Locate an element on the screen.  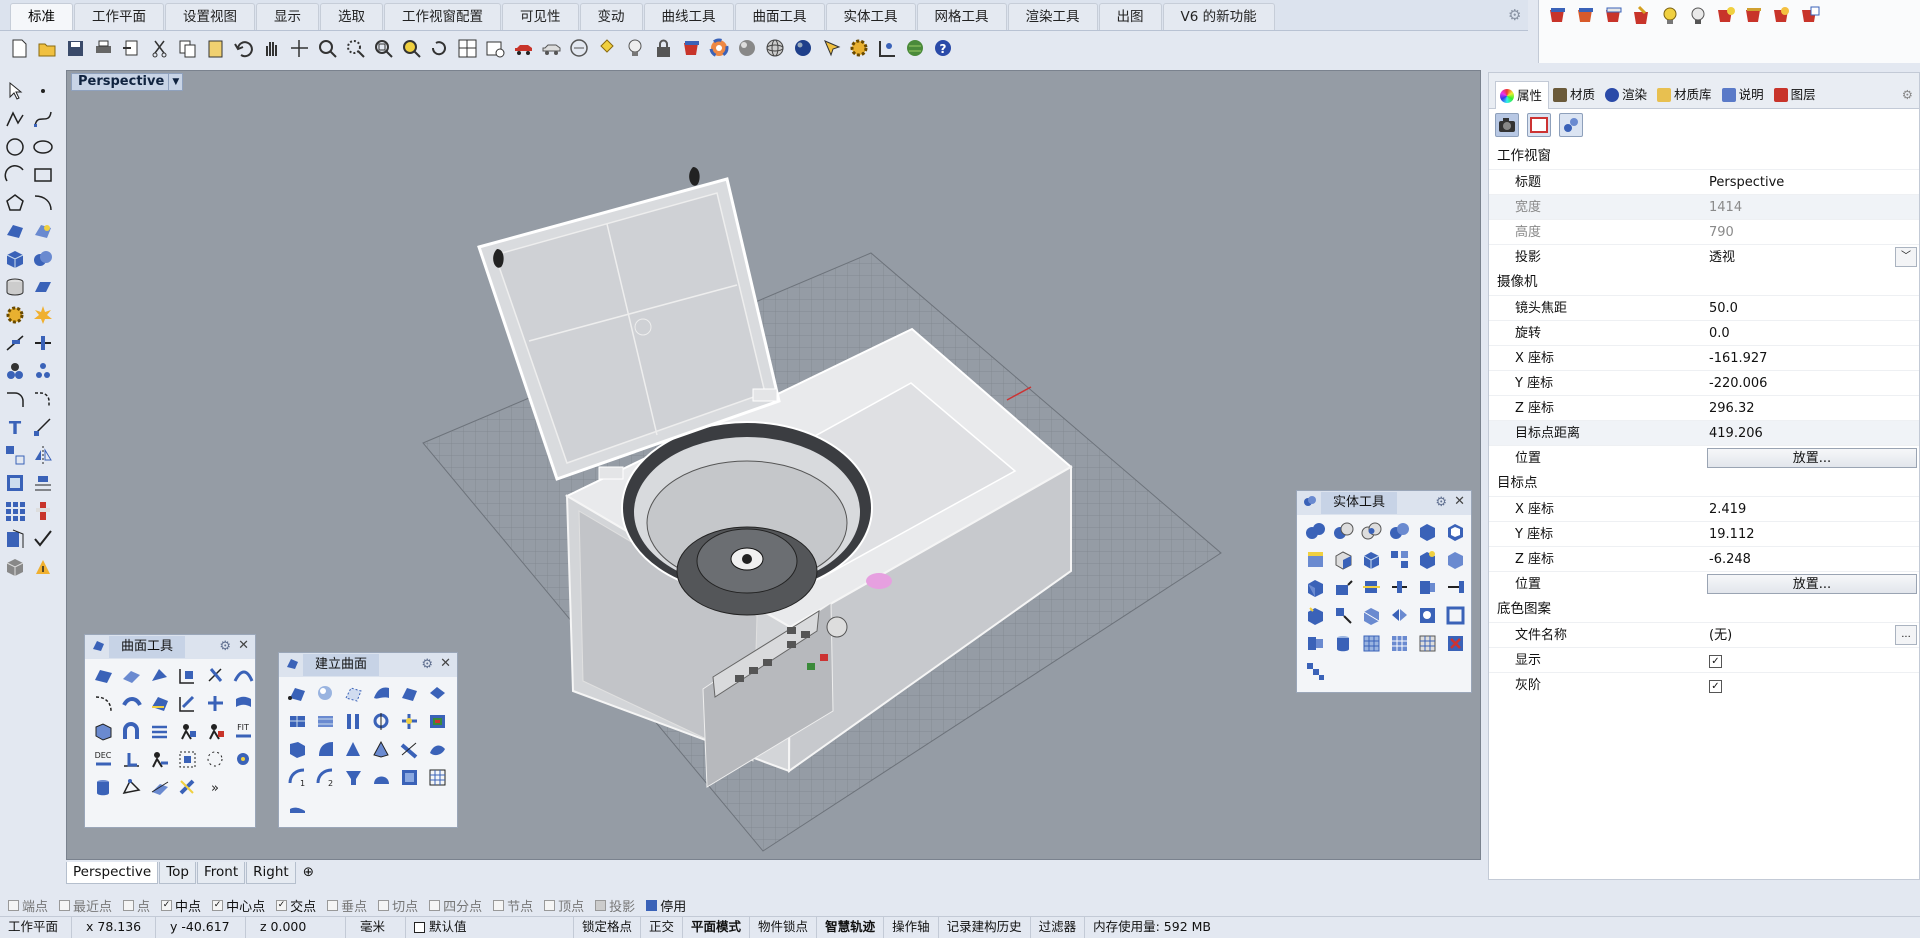
solid-edit-icon is located at coordinates (1427, 559).